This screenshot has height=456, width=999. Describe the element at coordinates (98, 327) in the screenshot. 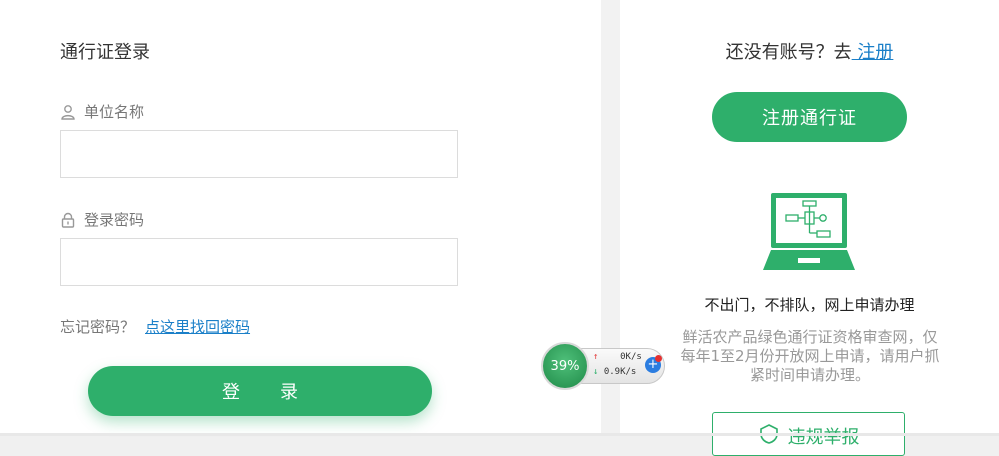

I see `forgot-password-text: 忘记密码？` at that location.